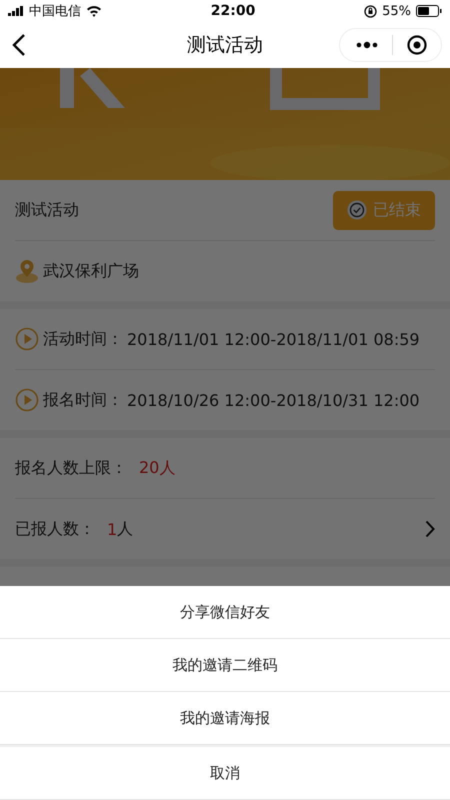 The image size is (450, 800). What do you see at coordinates (273, 339) in the screenshot?
I see `time-value: 2018/11/01 12:00-2018/11/01 08:59` at bounding box center [273, 339].